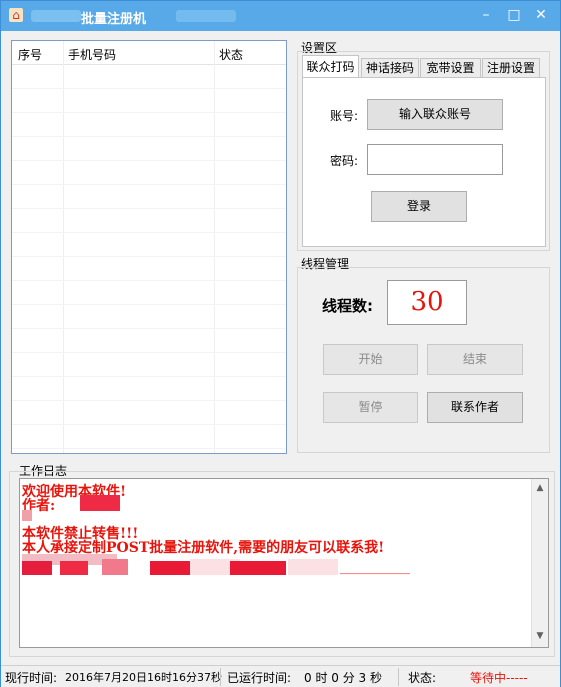  I want to click on end-button: 结束, so click(475, 359).